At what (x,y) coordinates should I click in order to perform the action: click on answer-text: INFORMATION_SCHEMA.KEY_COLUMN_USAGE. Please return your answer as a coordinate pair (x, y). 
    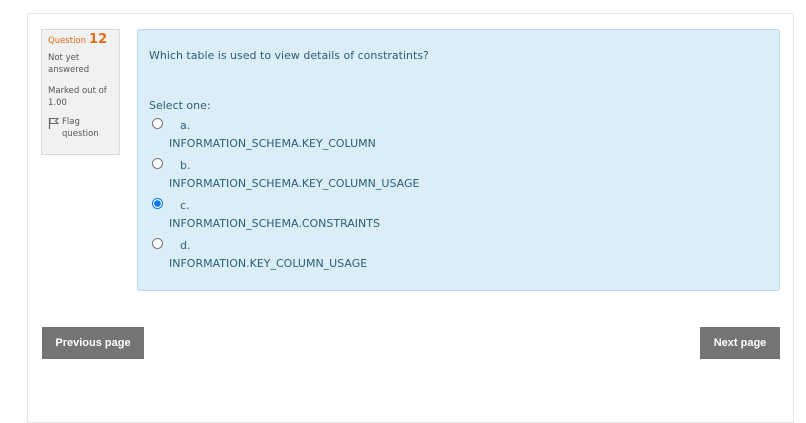
    Looking at the image, I should click on (294, 183).